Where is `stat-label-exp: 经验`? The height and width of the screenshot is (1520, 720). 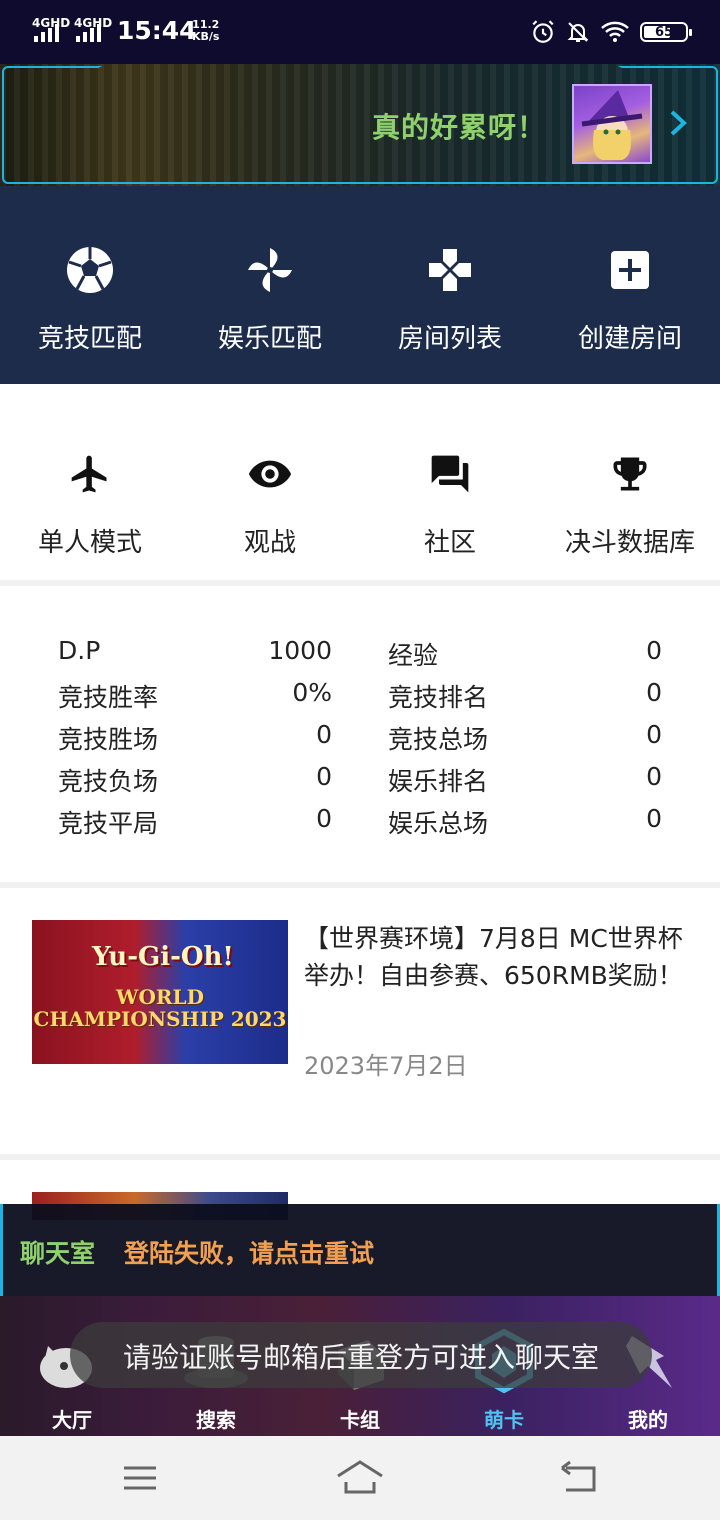 stat-label-exp: 经验 is located at coordinates (413, 655).